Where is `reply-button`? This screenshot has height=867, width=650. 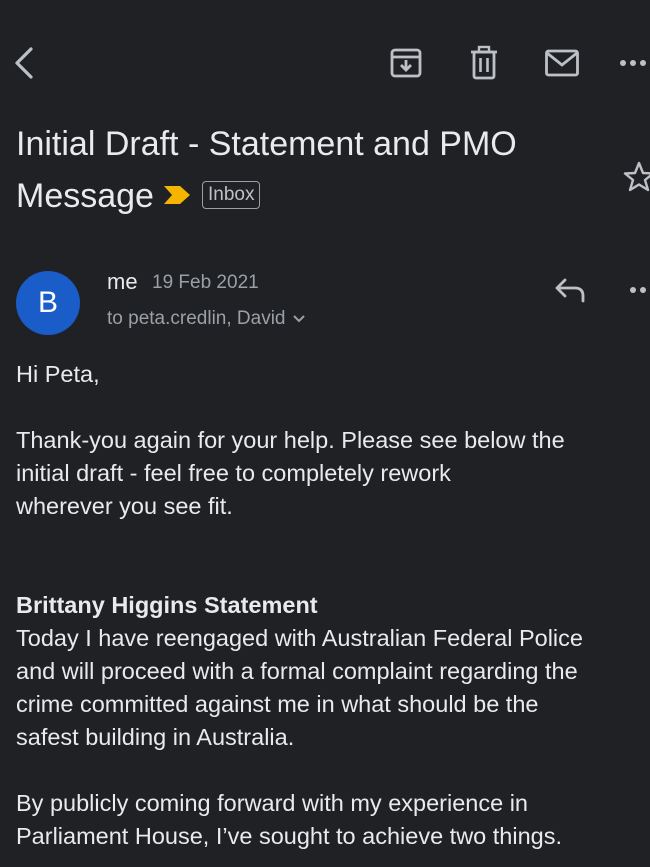 reply-button is located at coordinates (570, 290).